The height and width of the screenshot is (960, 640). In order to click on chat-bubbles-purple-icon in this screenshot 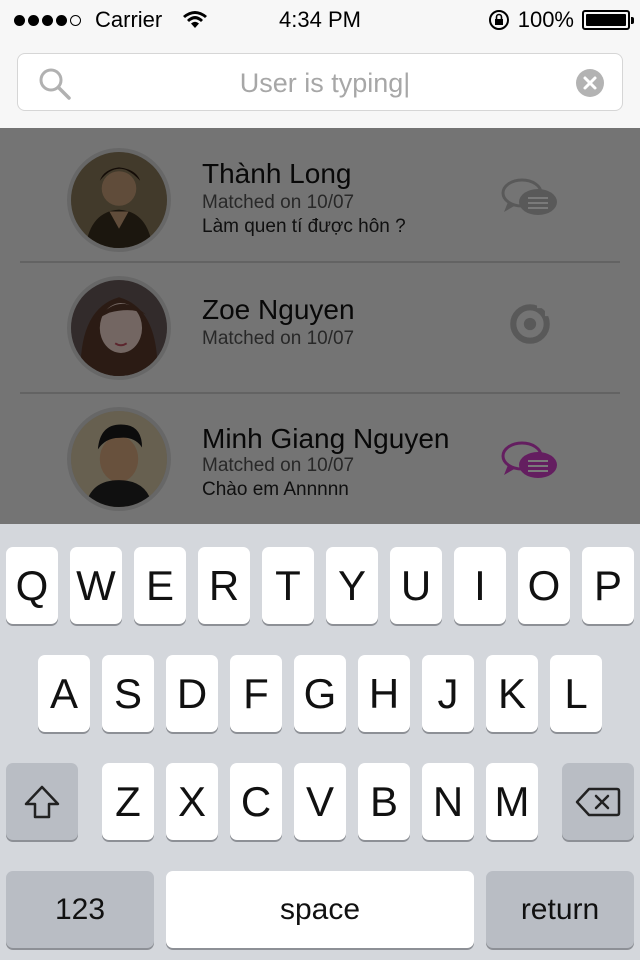, I will do `click(530, 461)`.